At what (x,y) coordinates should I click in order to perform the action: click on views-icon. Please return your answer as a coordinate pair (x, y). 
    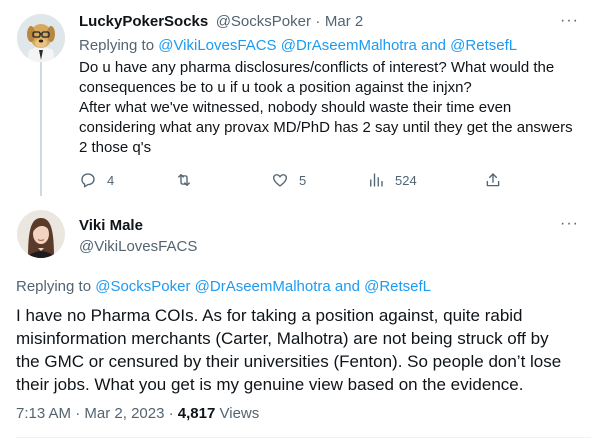
    Looking at the image, I should click on (376, 180).